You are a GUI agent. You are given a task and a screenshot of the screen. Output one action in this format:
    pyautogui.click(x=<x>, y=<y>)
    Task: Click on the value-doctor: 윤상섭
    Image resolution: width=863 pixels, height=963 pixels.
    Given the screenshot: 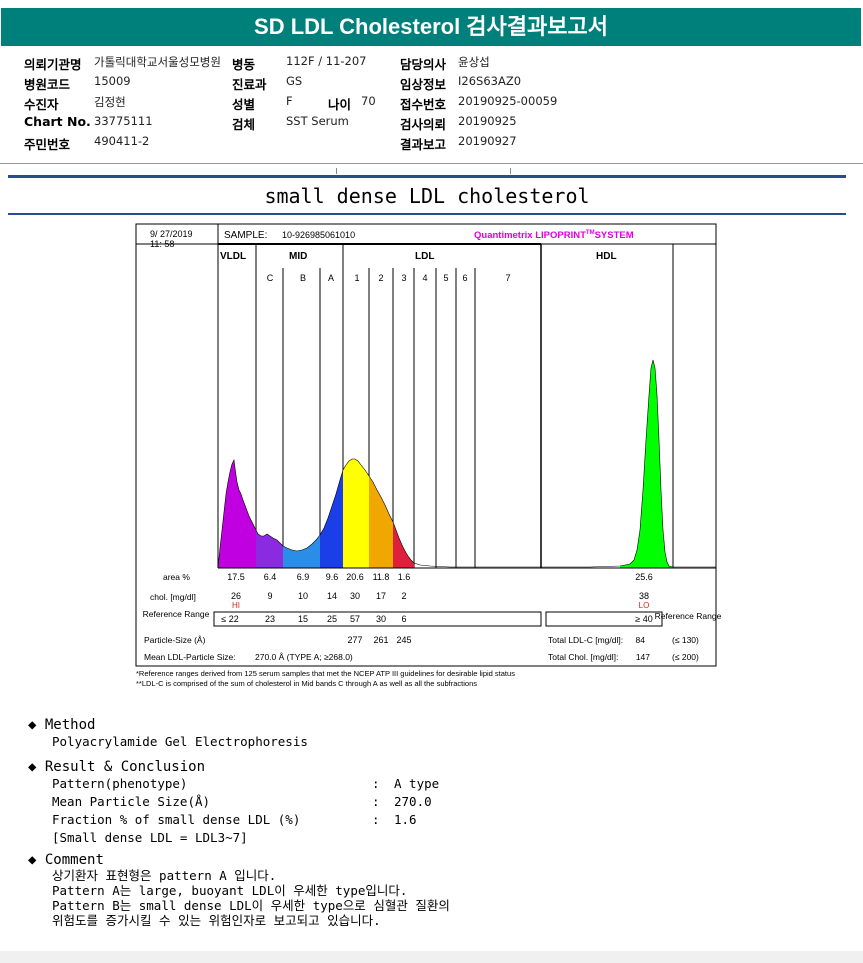 What is the action you would take?
    pyautogui.click(x=474, y=62)
    